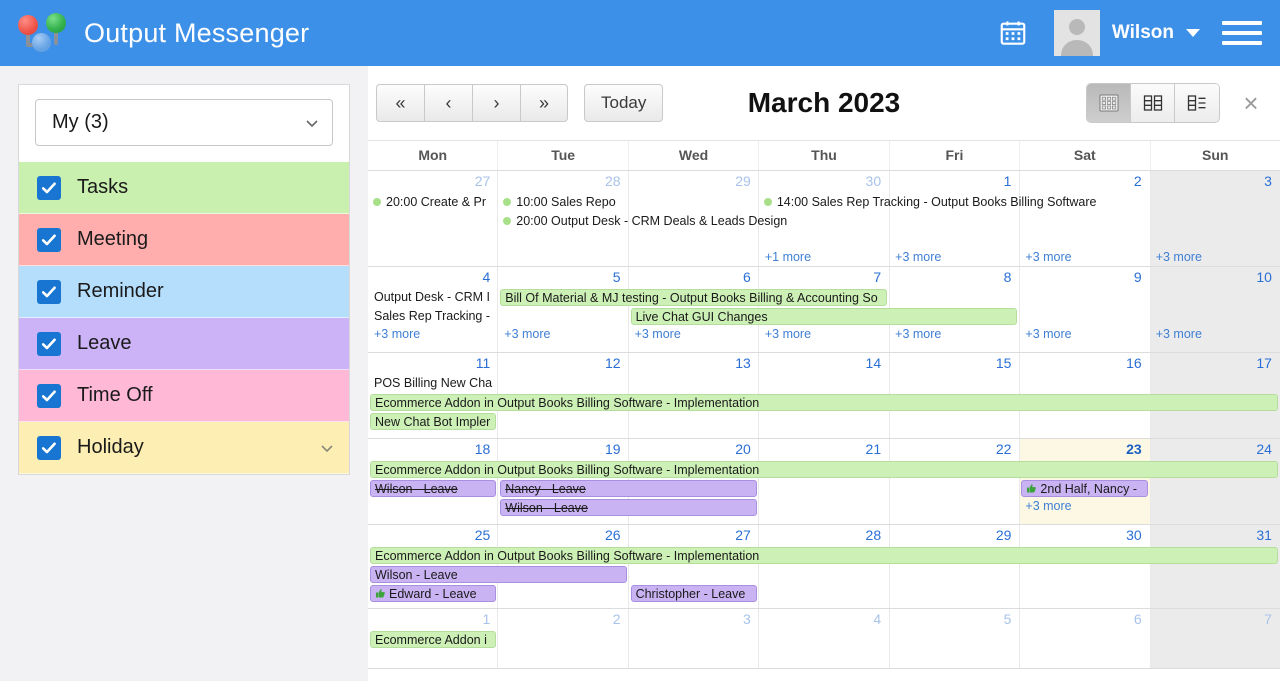 The width and height of the screenshot is (1280, 681). What do you see at coordinates (624, 103) in the screenshot?
I see `today-button: Today` at bounding box center [624, 103].